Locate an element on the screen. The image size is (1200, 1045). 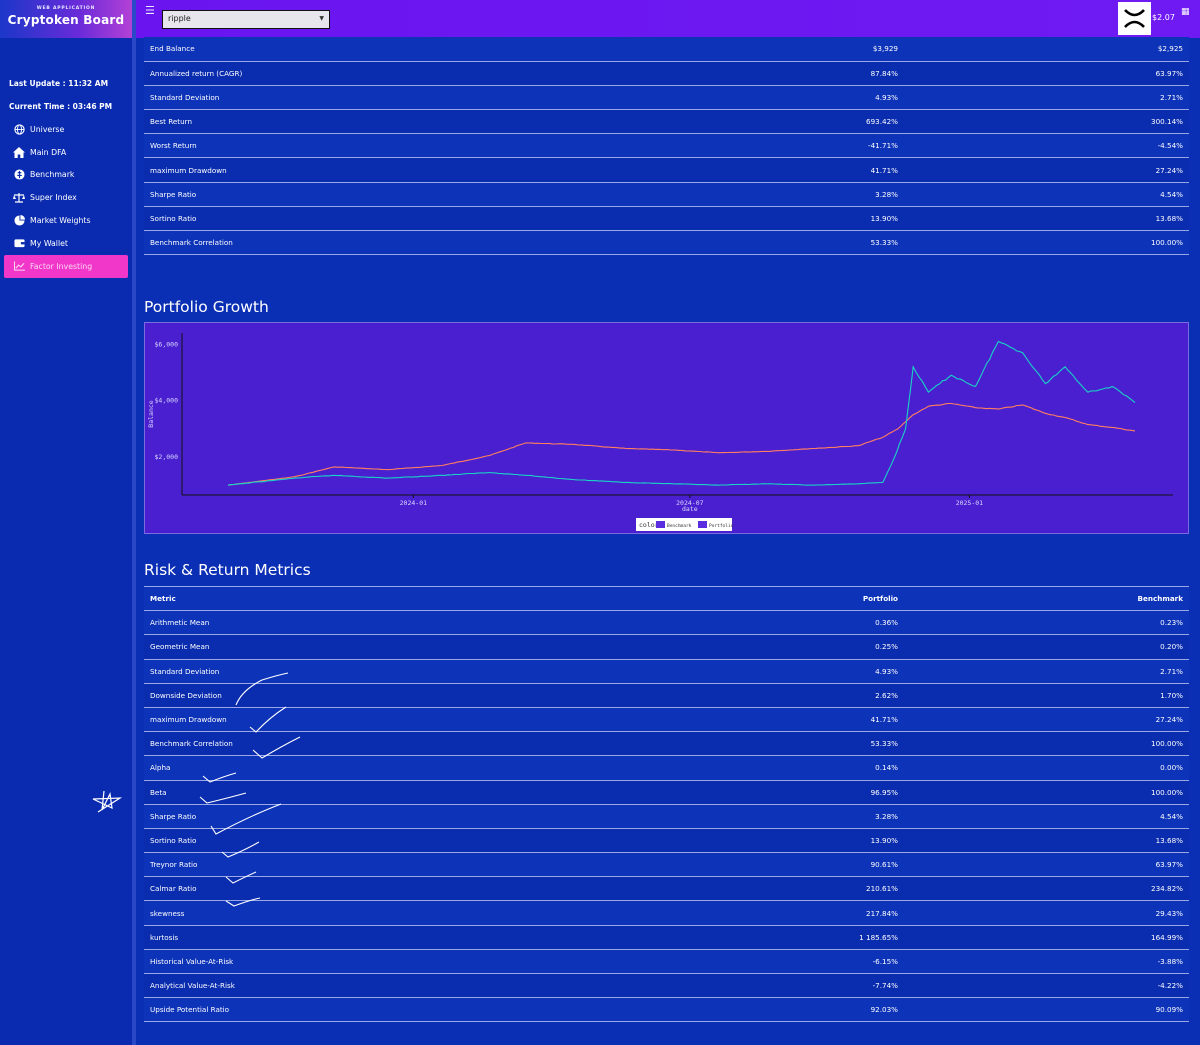
star-doodle-icon is located at coordinates (107, 801).